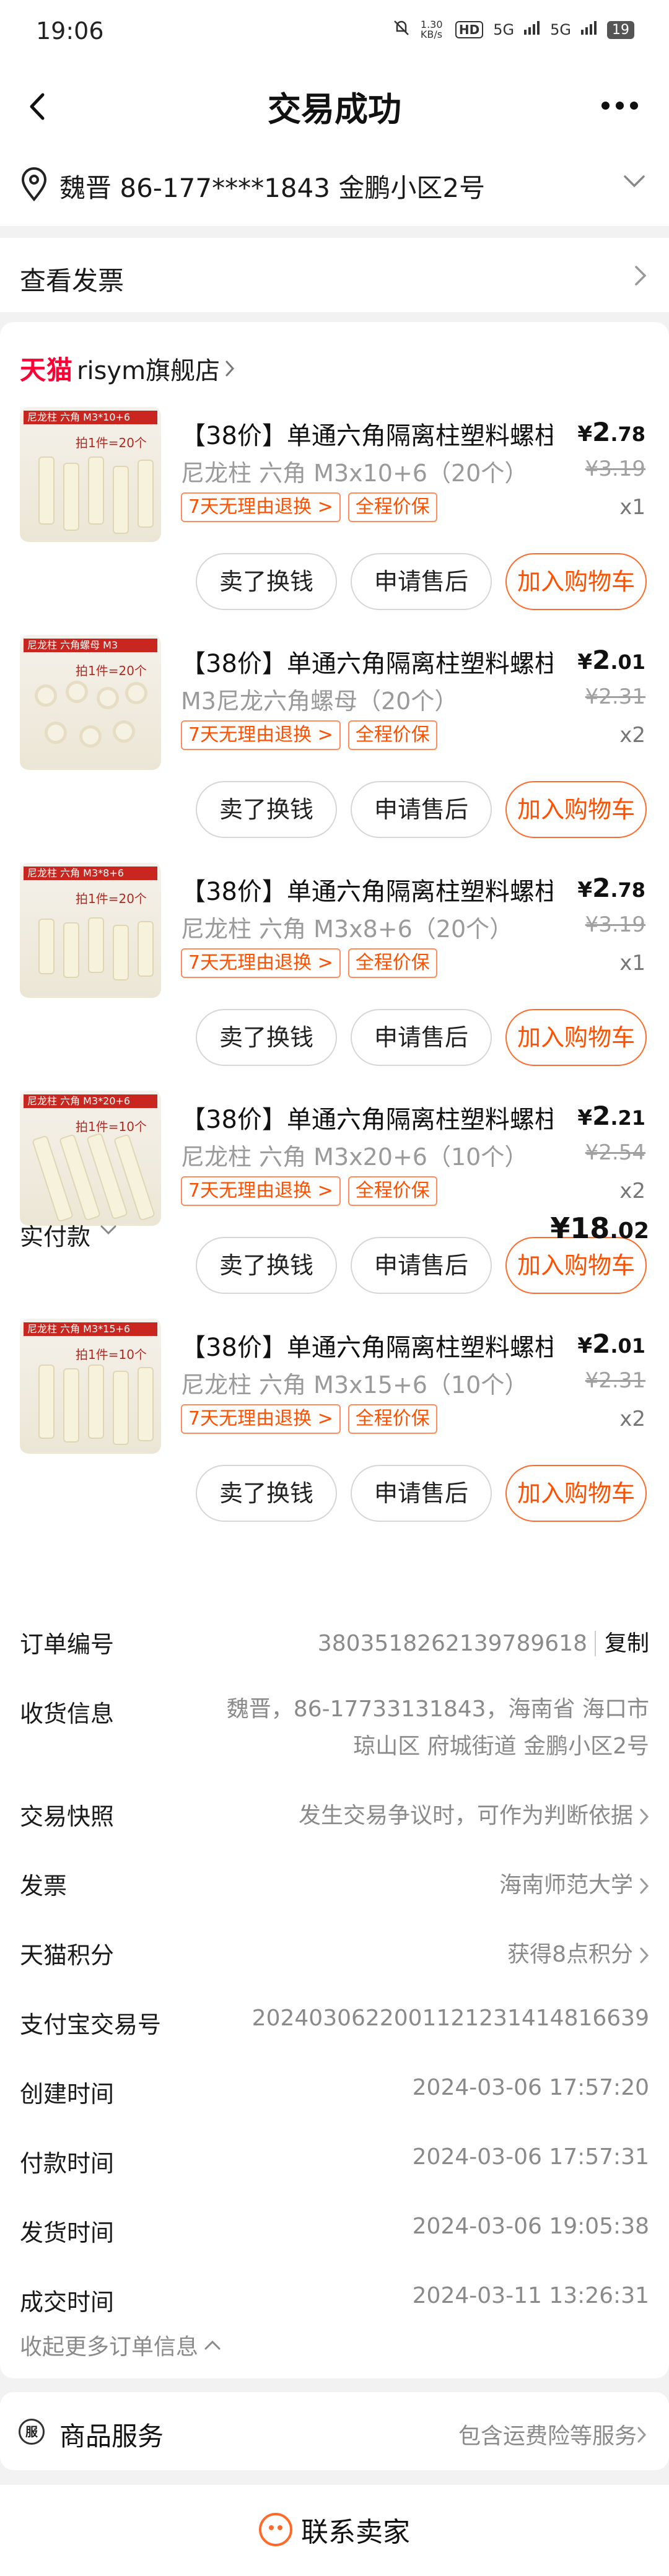  What do you see at coordinates (72, 281) in the screenshot?
I see `view-invoice-label: 查看发票` at bounding box center [72, 281].